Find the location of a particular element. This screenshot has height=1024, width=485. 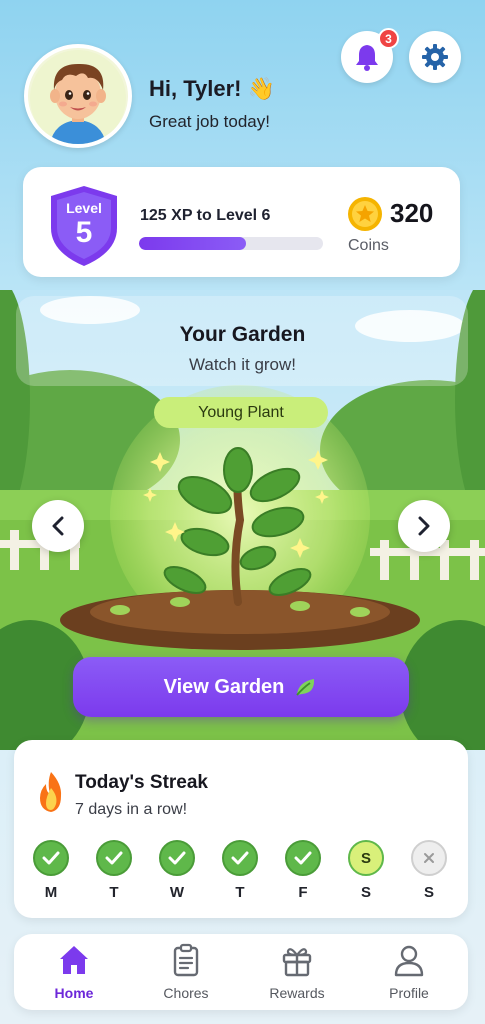

streak-day-sun: S is located at coordinates (429, 870).